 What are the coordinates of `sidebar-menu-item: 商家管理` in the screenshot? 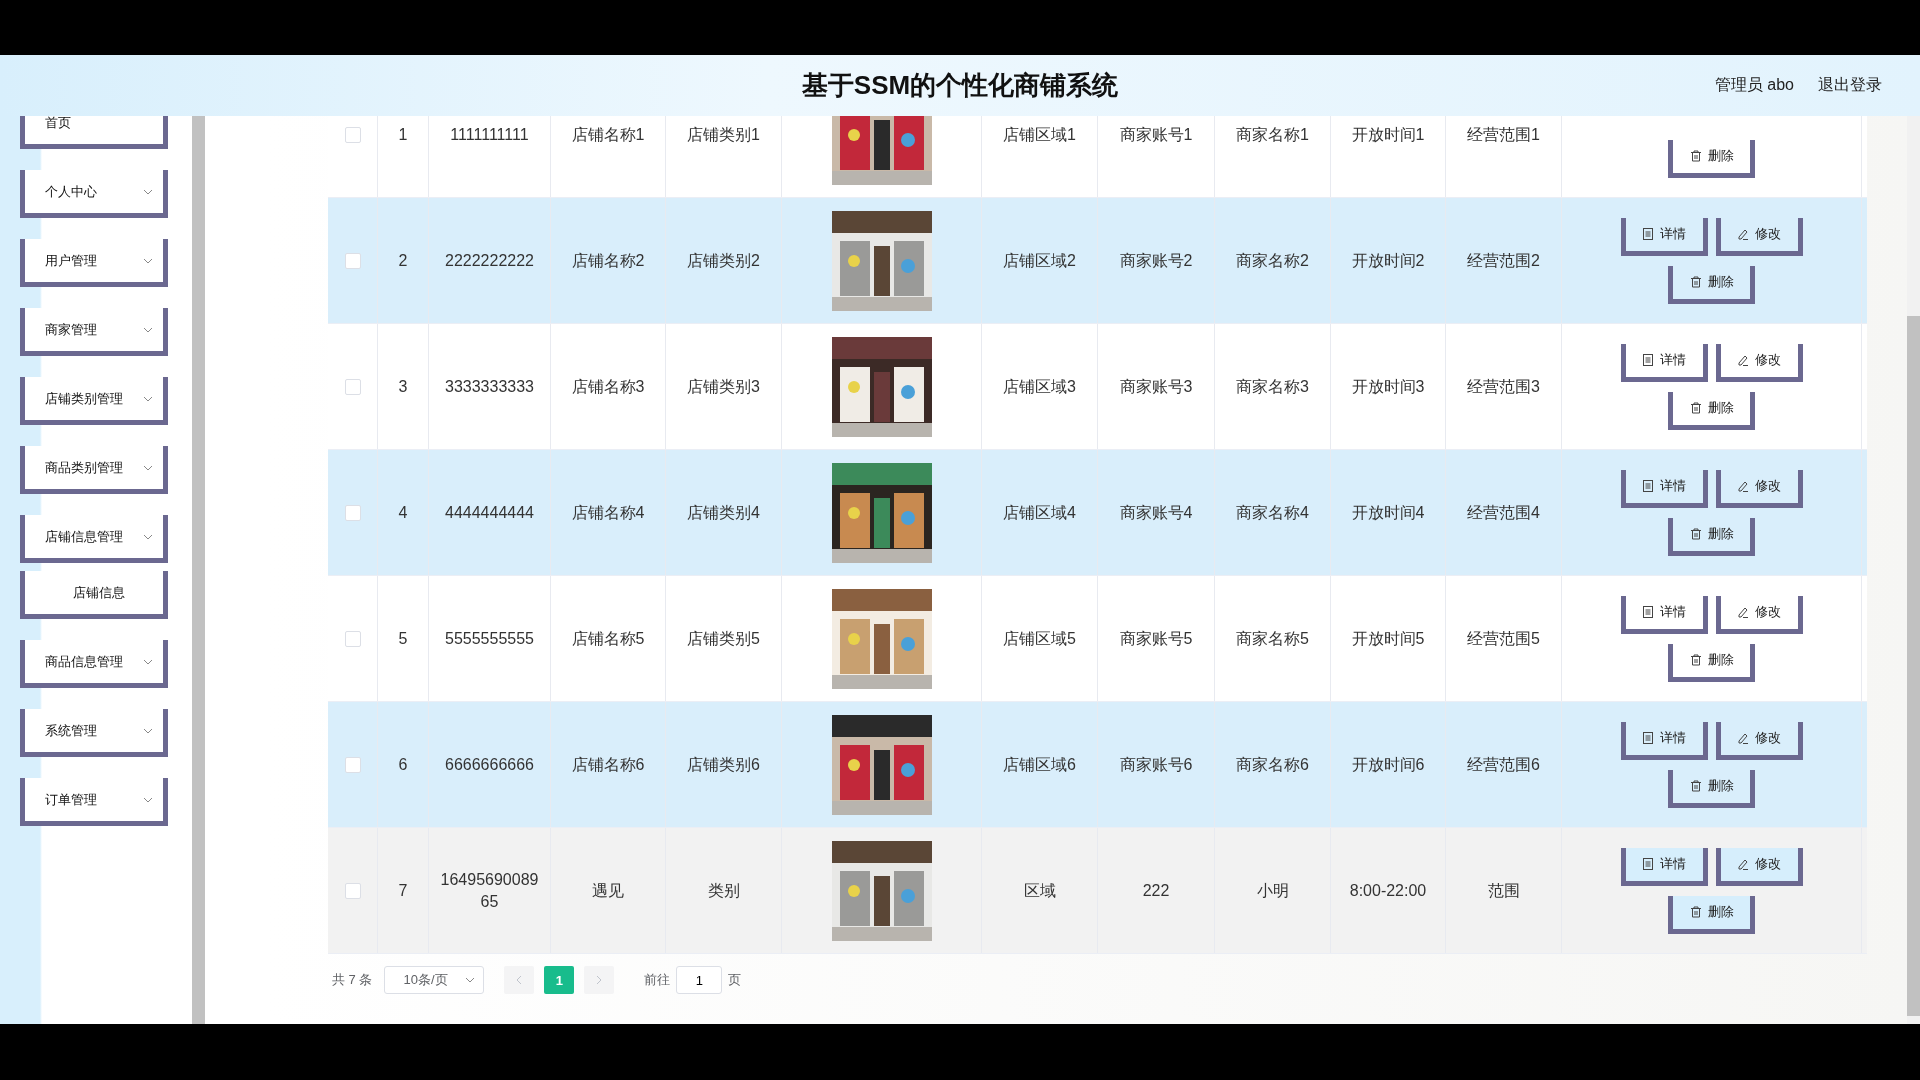 It's located at (94, 332).